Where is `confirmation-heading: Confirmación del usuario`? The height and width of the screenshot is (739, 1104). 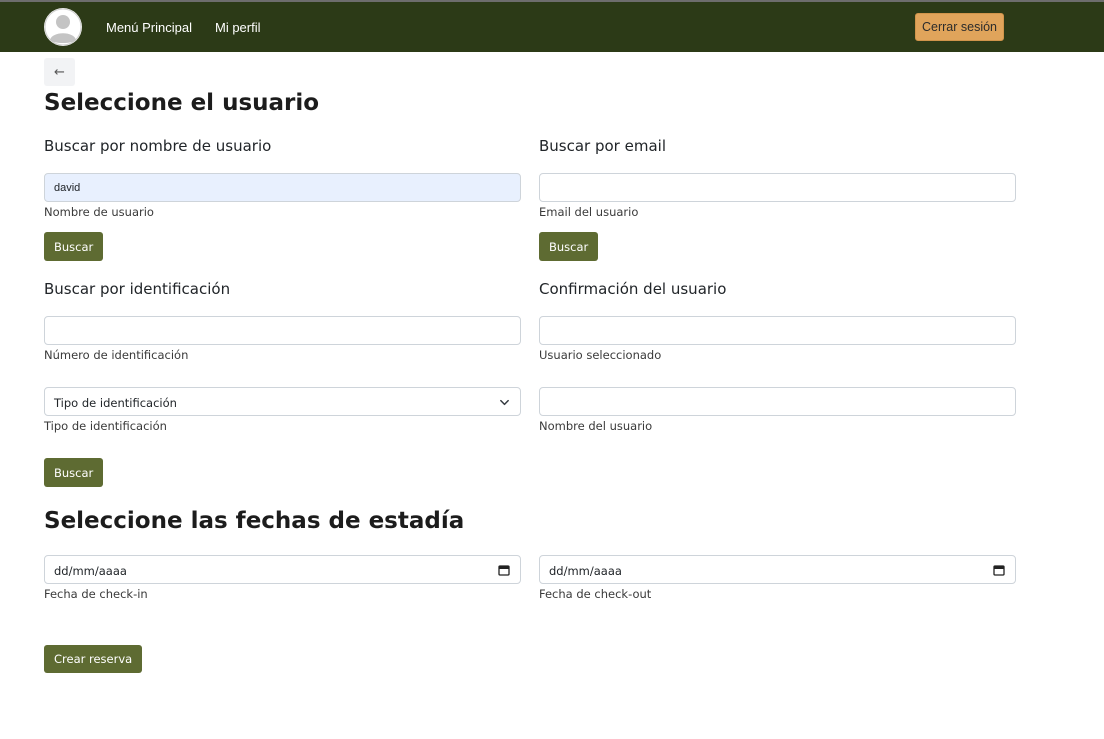
confirmation-heading: Confirmación del usuario is located at coordinates (633, 289).